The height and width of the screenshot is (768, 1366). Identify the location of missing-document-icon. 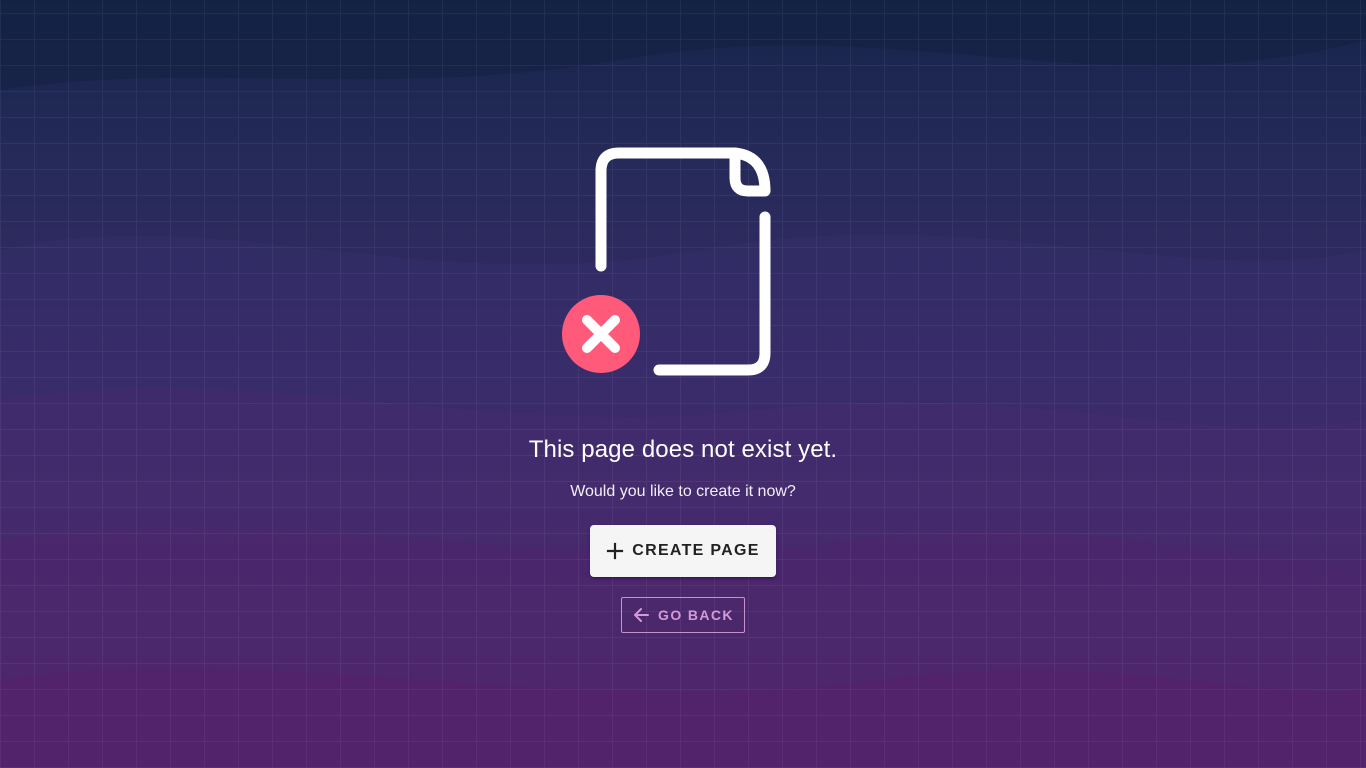
(666, 261).